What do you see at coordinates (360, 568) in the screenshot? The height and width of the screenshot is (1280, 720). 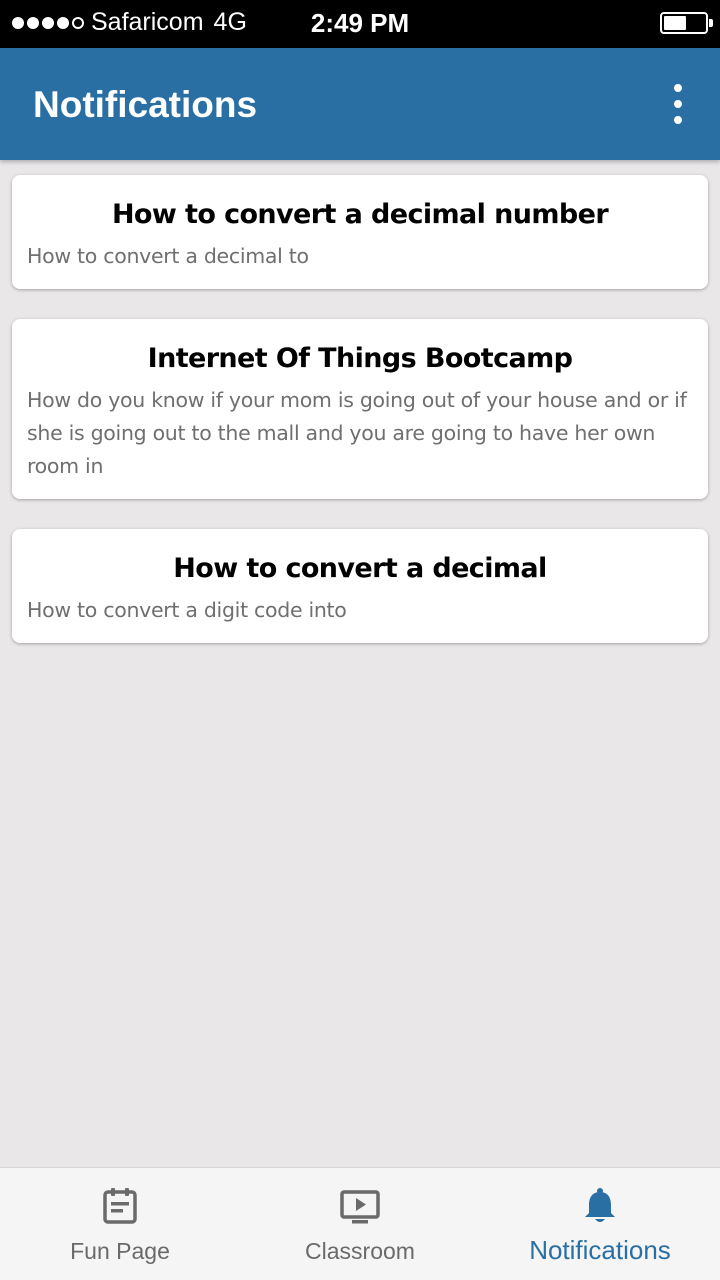 I see `notification-title: How to convert a decimal` at bounding box center [360, 568].